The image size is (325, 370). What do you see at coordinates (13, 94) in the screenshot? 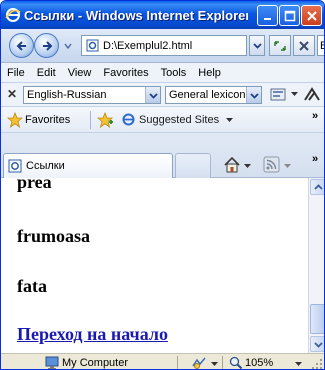
I see `close-icon: ✕` at bounding box center [13, 94].